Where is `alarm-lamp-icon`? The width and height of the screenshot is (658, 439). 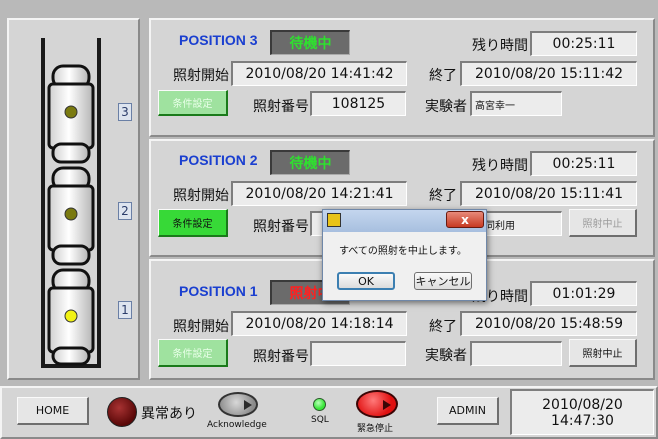
alarm-lamp-icon is located at coordinates (122, 412).